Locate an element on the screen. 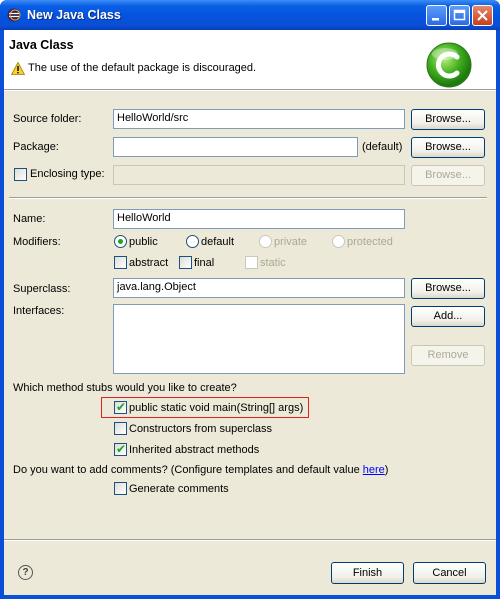 This screenshot has width=500, height=599. footer-separator is located at coordinates (250, 540).